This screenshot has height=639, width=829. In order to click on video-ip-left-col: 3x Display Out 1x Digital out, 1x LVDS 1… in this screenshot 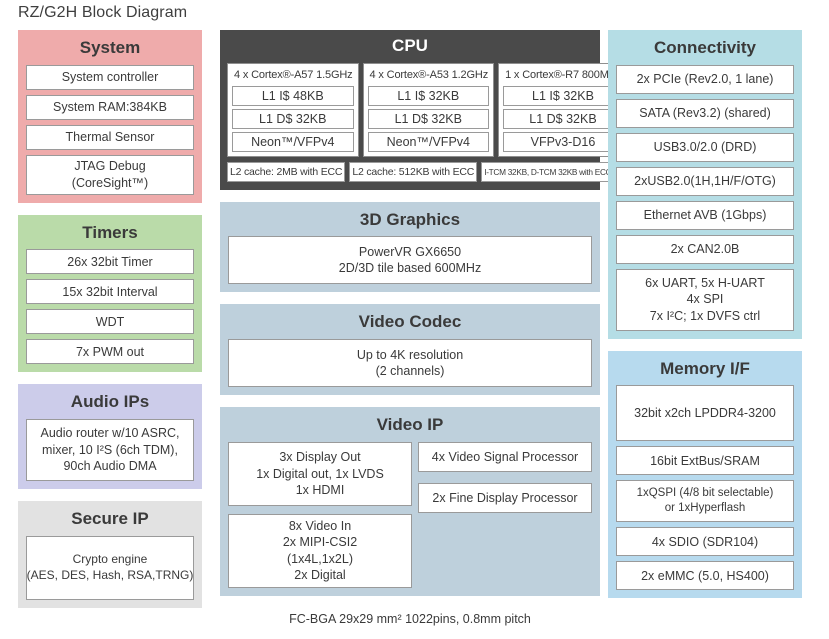, I will do `click(320, 514)`.